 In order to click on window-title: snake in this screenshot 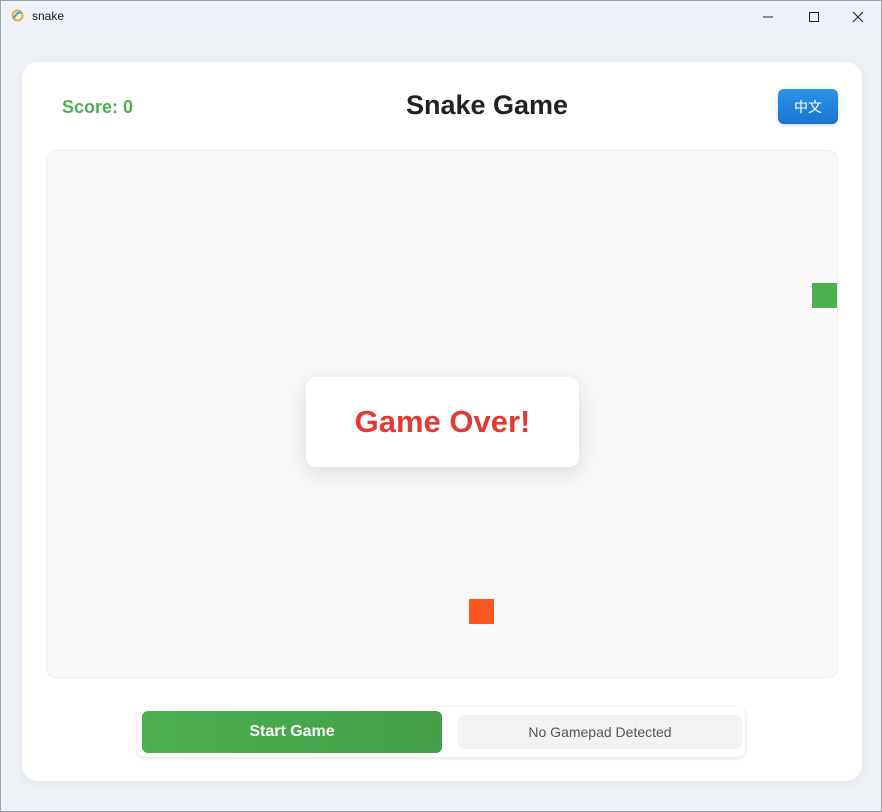, I will do `click(48, 16)`.